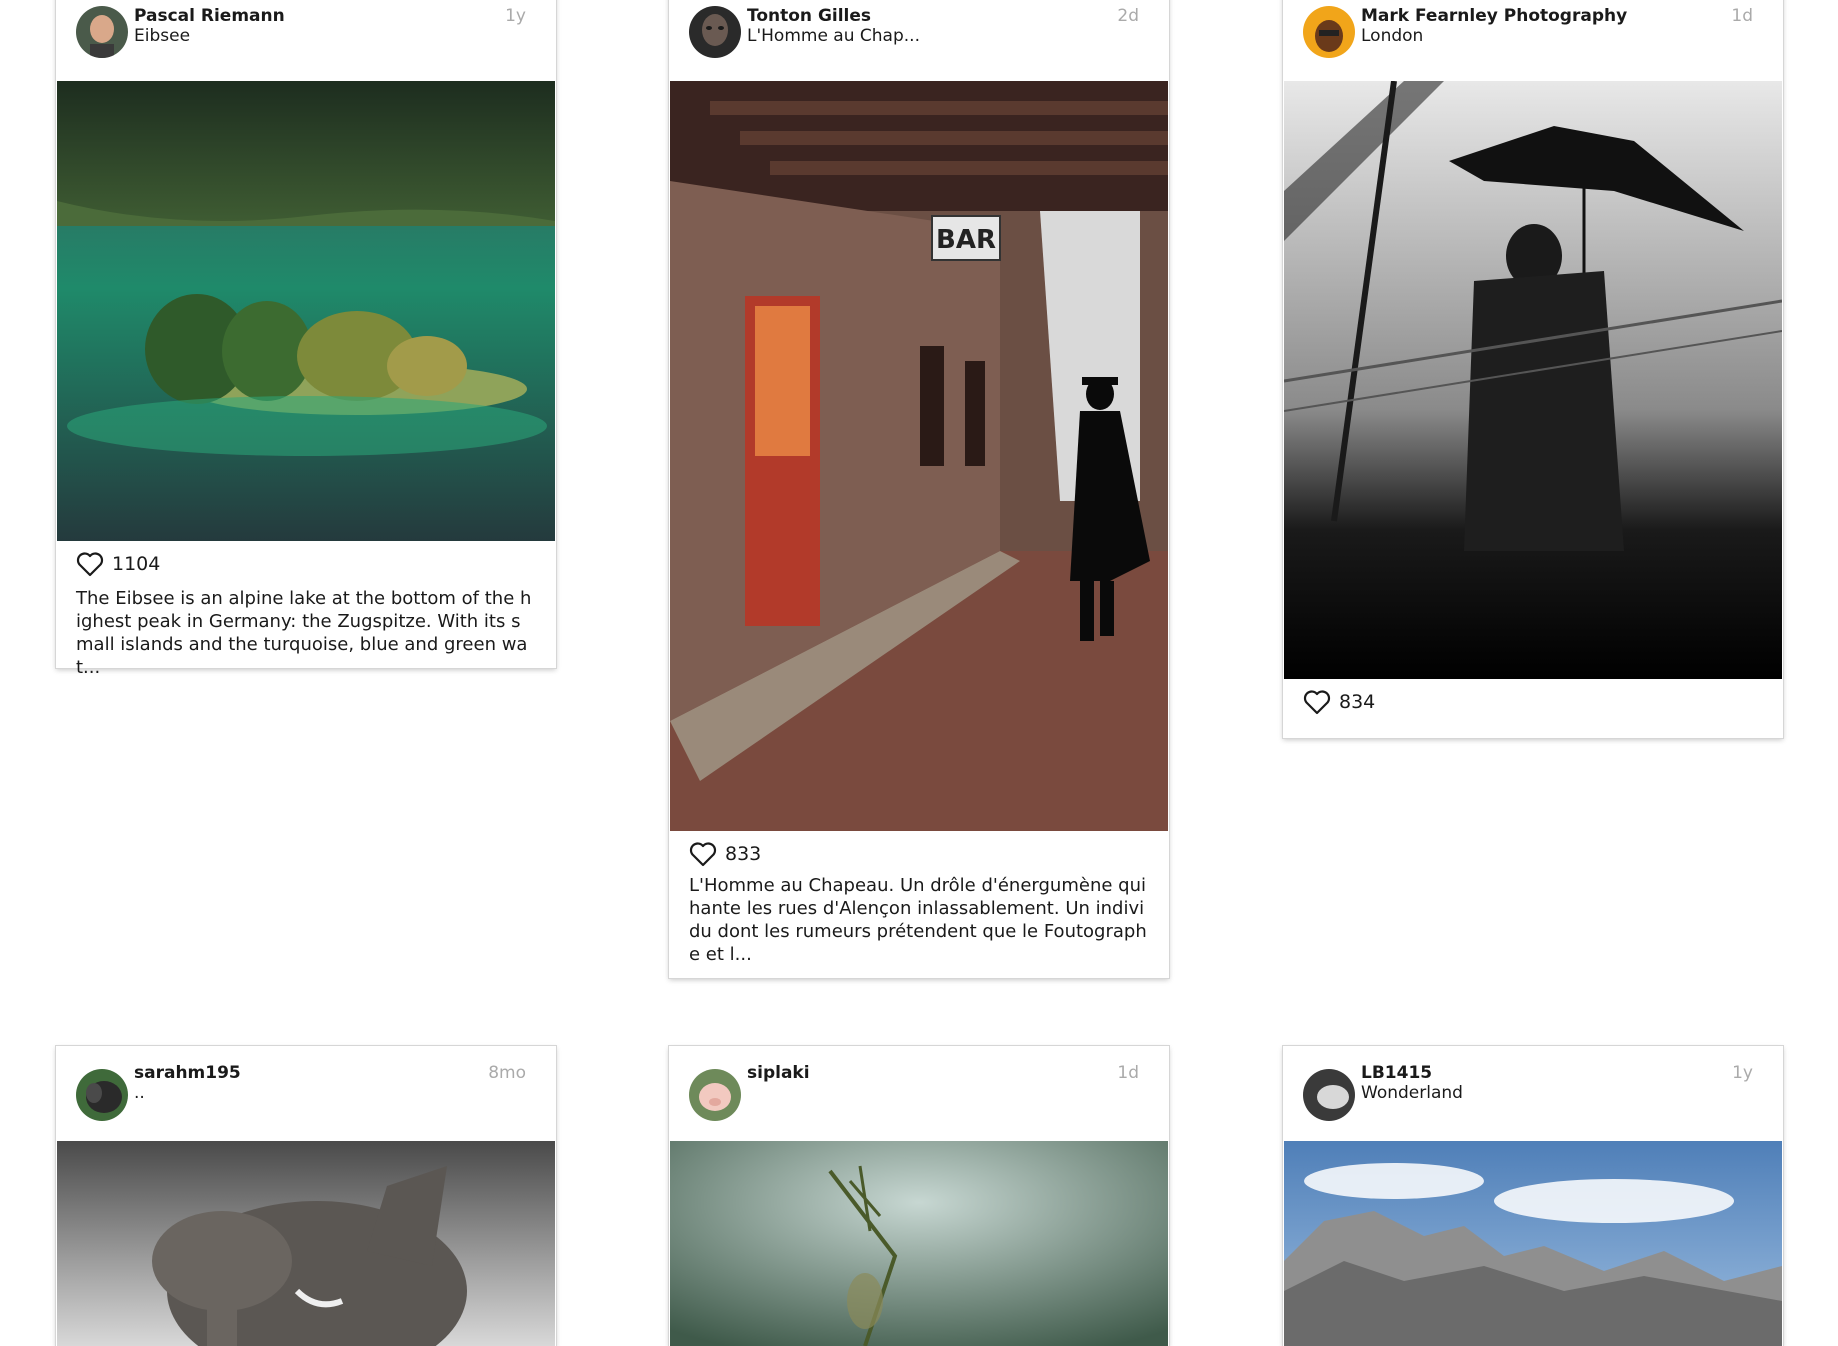 The height and width of the screenshot is (1346, 1838). I want to click on post-location: Eibsee, so click(162, 36).